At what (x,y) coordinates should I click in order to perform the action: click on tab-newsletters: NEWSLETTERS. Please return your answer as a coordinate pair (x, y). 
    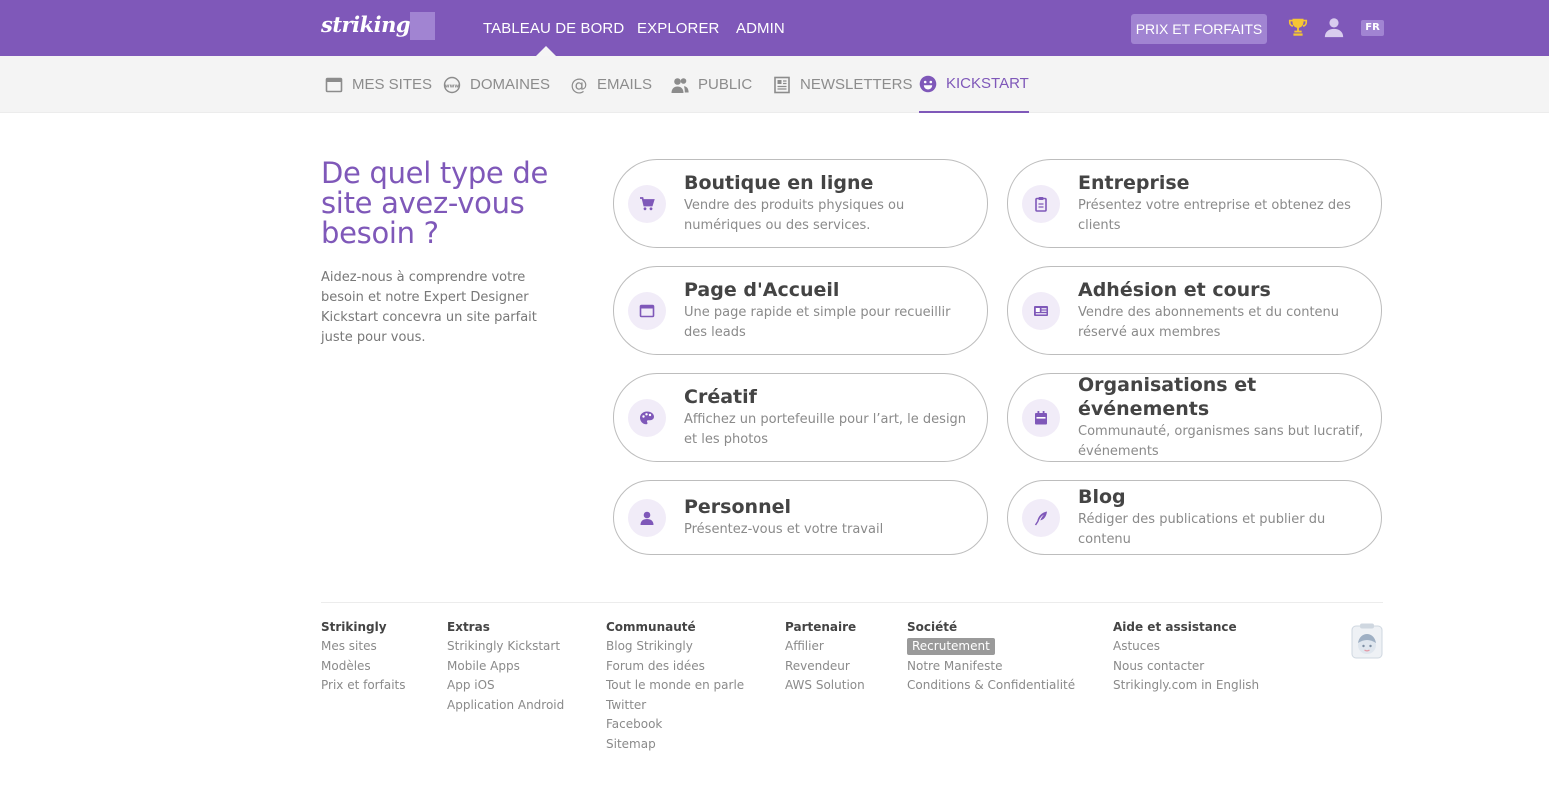
    Looking at the image, I should click on (843, 84).